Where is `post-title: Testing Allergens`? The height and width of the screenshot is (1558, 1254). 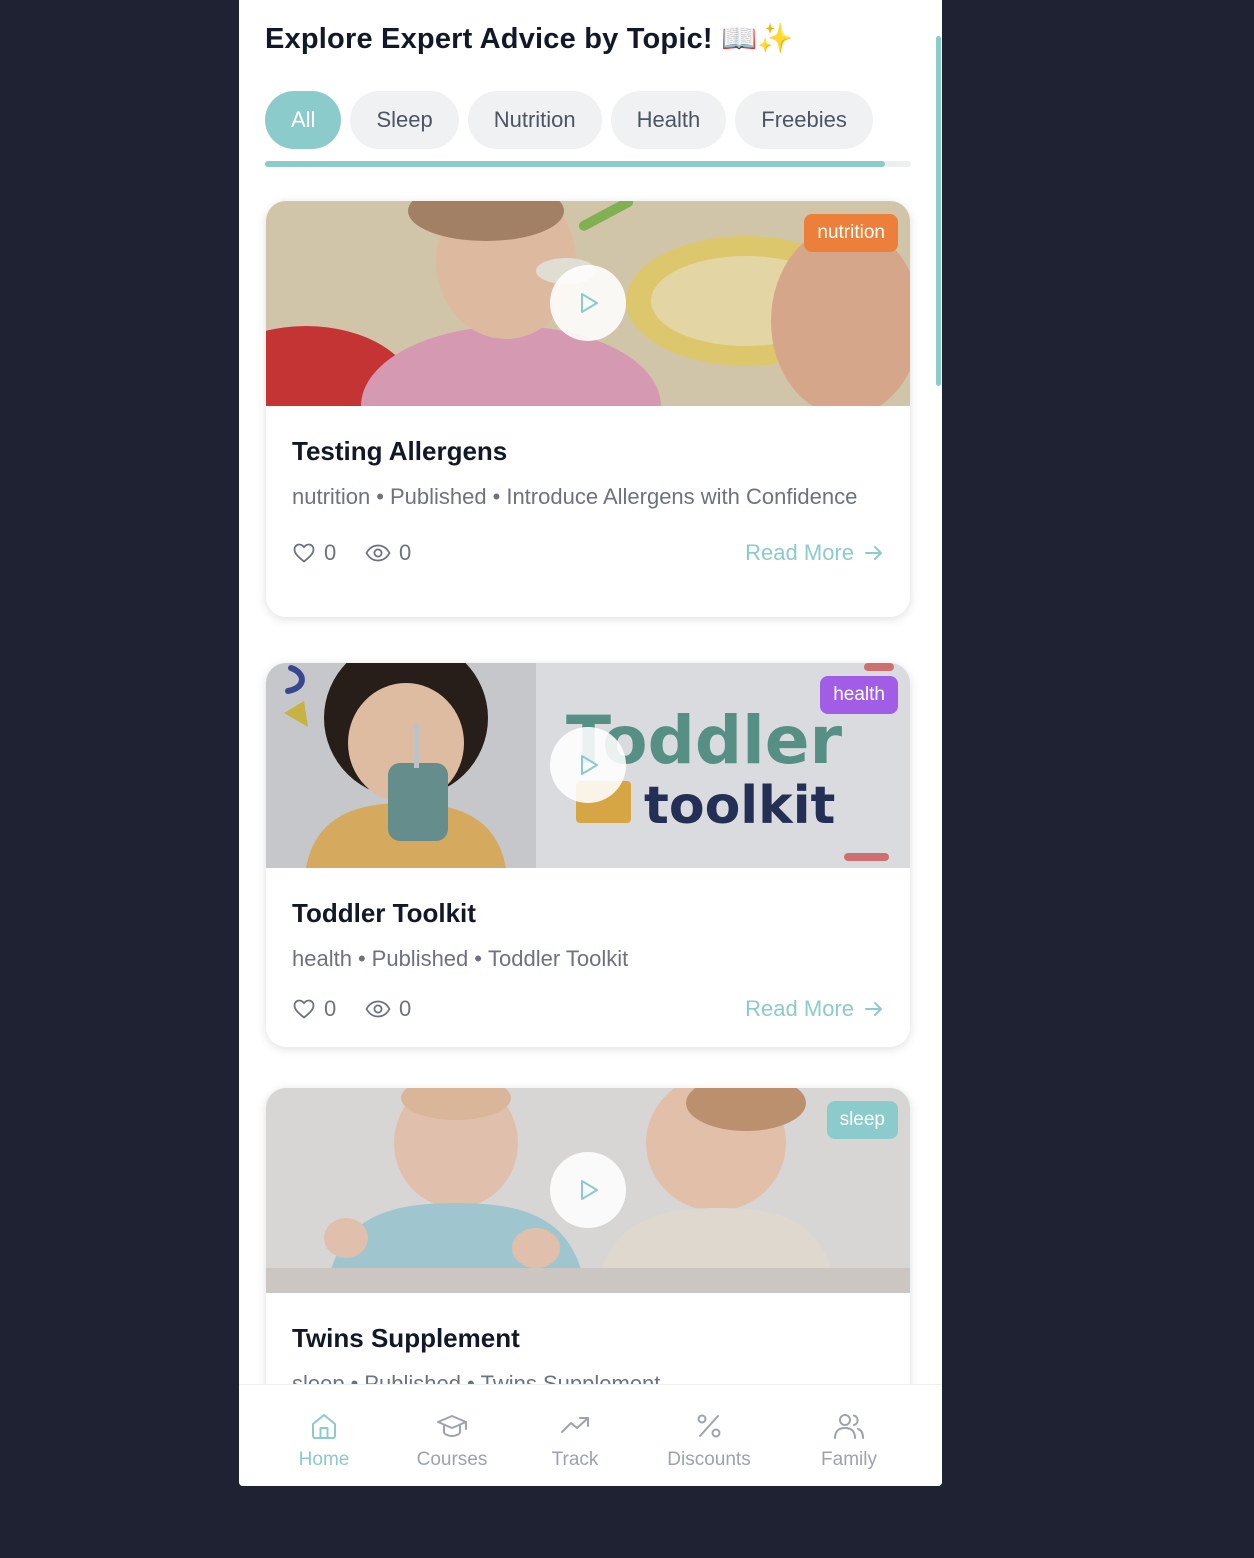 post-title: Testing Allergens is located at coordinates (588, 451).